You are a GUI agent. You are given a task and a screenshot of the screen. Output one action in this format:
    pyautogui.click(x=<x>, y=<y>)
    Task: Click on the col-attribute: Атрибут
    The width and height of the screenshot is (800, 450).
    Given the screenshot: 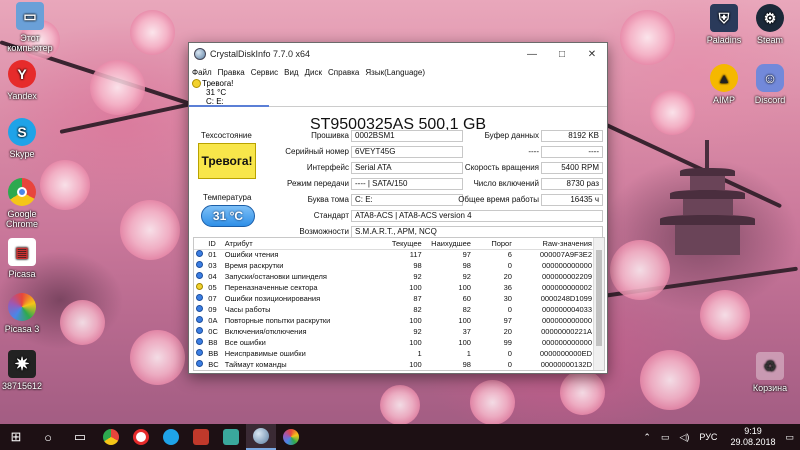 What is the action you would take?
    pyautogui.click(x=300, y=244)
    